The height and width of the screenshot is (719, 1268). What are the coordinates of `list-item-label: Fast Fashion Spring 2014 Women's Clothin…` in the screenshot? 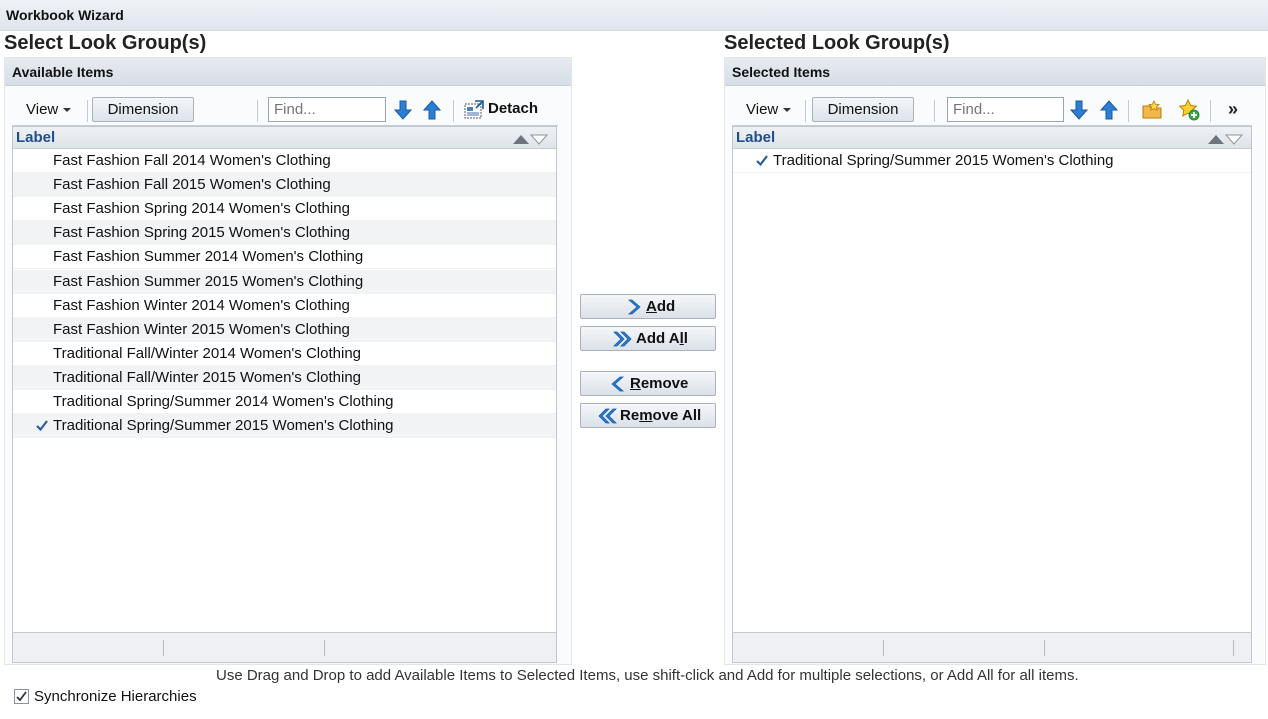 It's located at (201, 209).